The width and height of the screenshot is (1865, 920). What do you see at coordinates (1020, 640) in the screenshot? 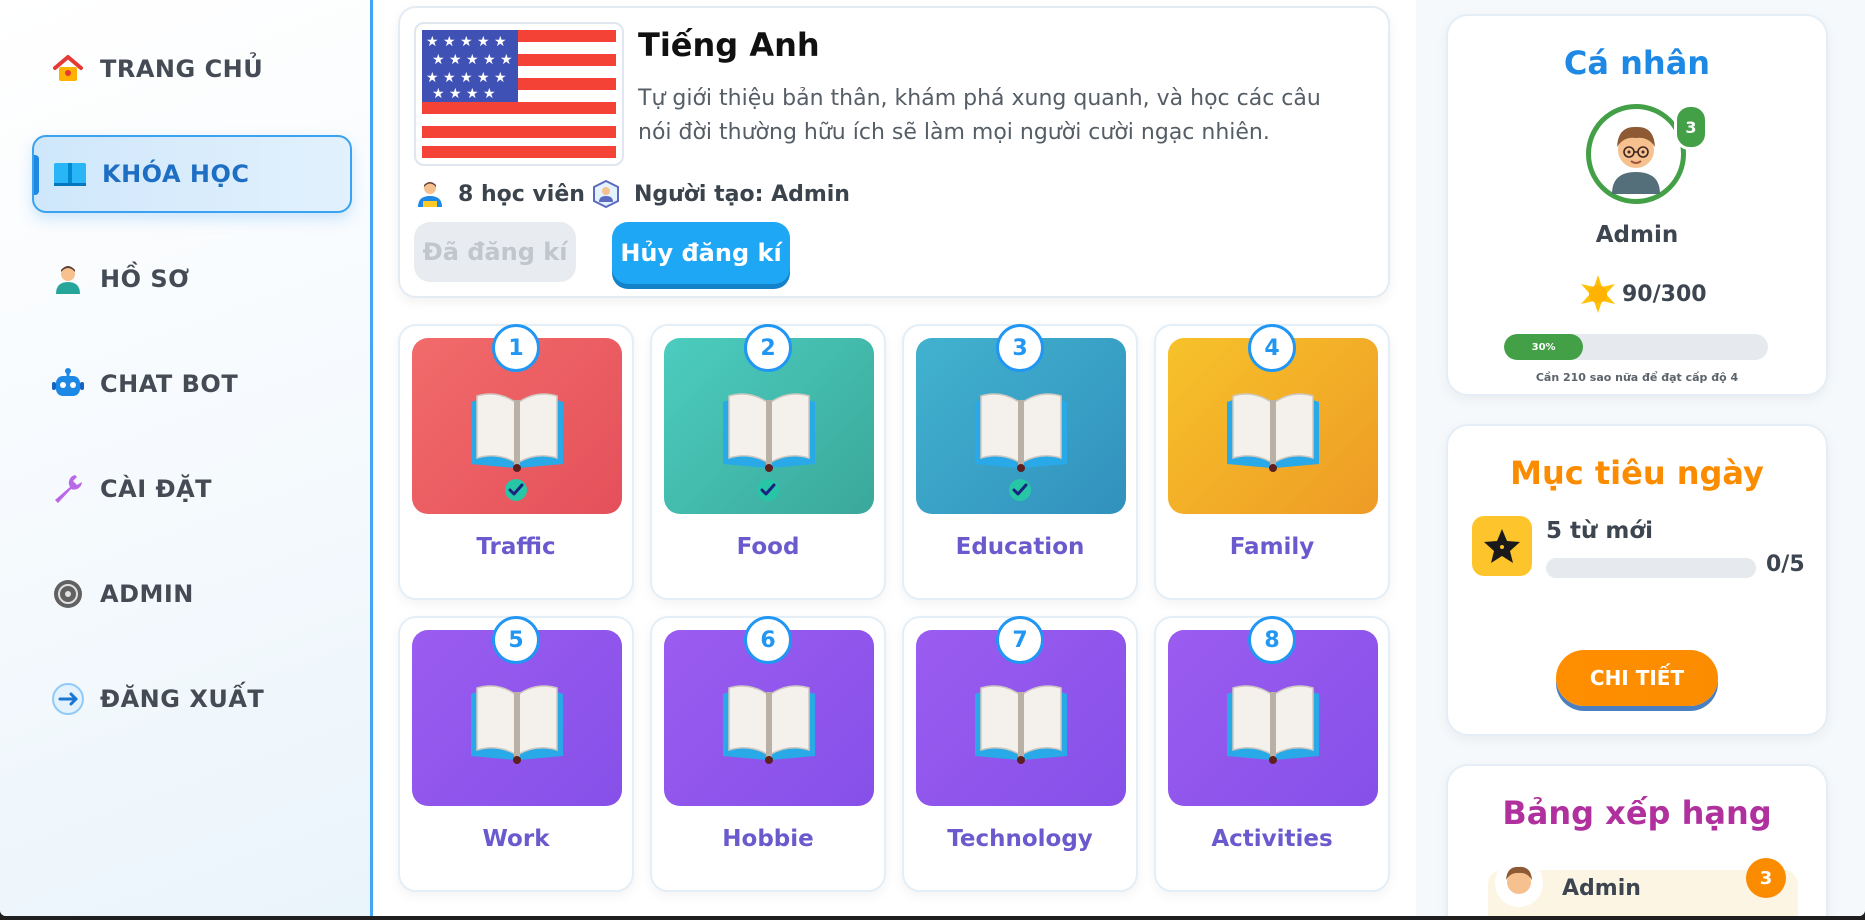
I see `lesson-number-badge: 7` at bounding box center [1020, 640].